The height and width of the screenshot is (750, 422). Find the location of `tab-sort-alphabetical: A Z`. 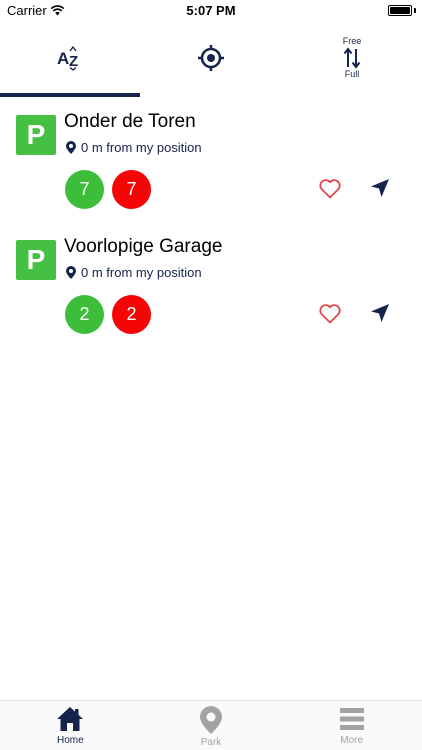

tab-sort-alphabetical: A Z is located at coordinates (70, 58).